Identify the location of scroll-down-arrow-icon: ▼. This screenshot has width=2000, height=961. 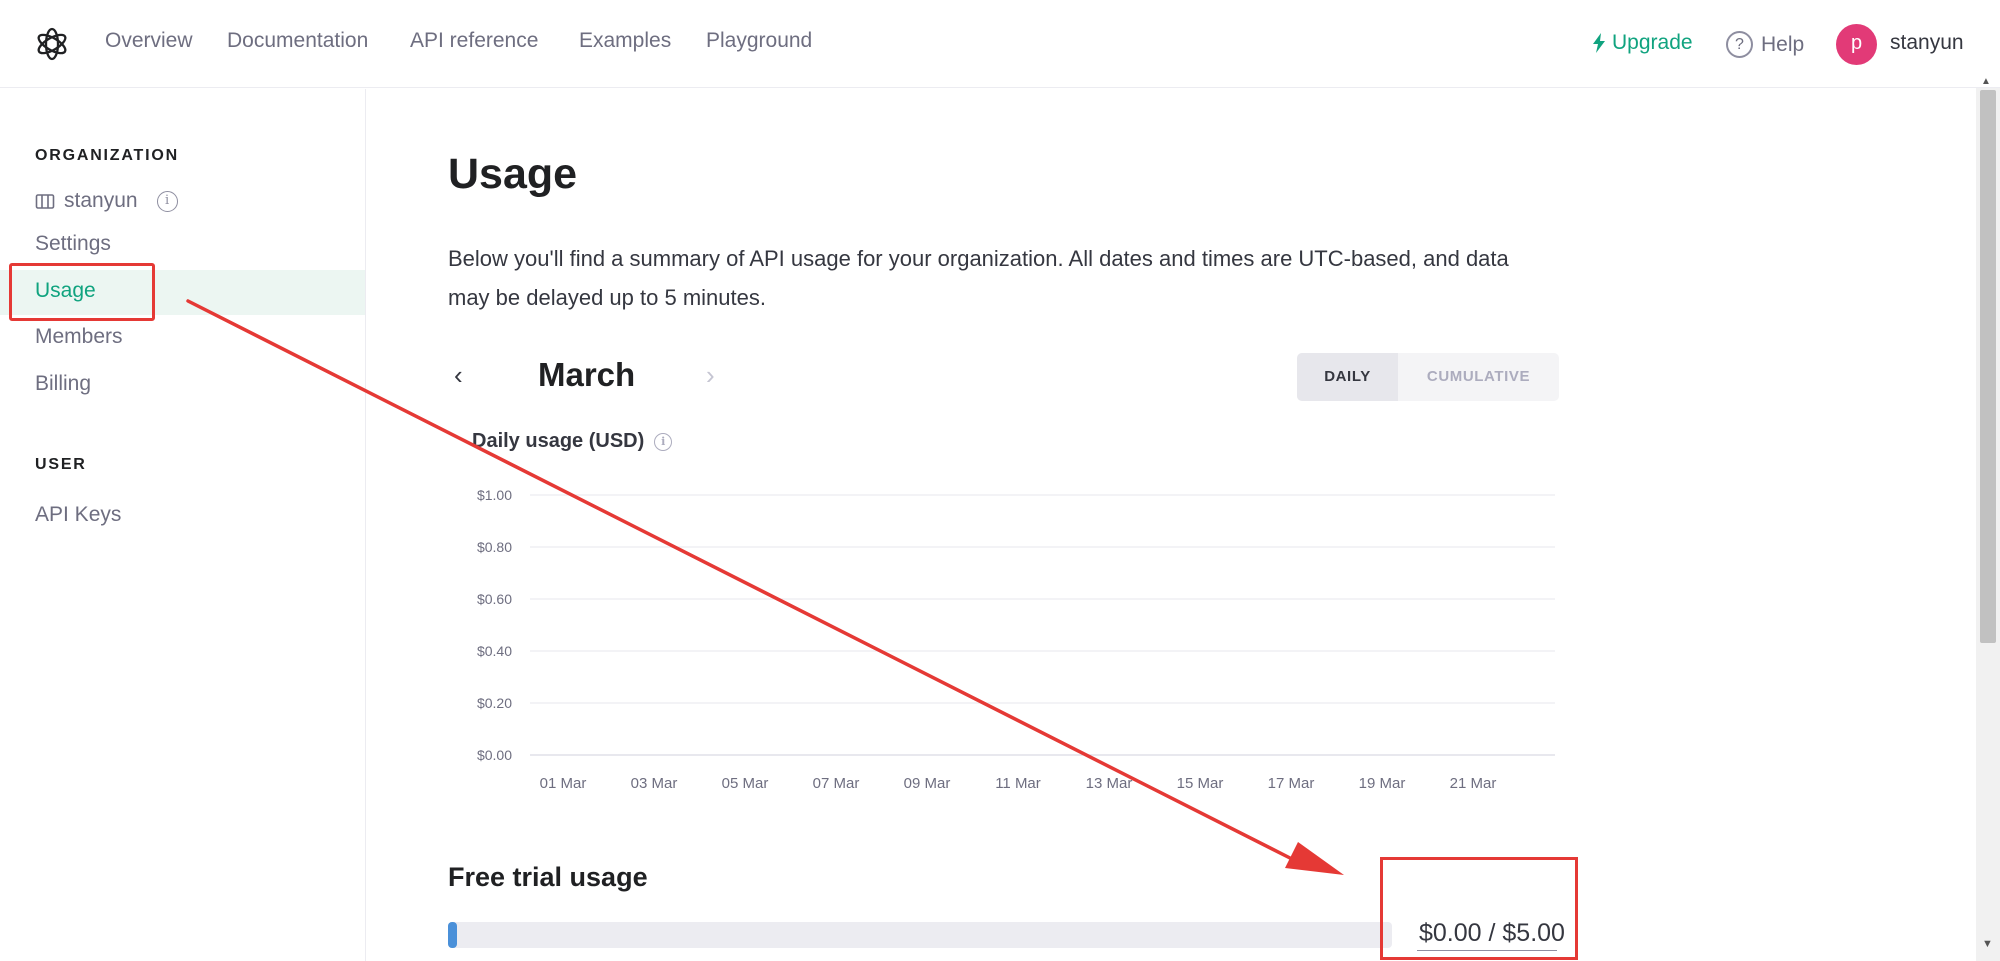
(1987, 944).